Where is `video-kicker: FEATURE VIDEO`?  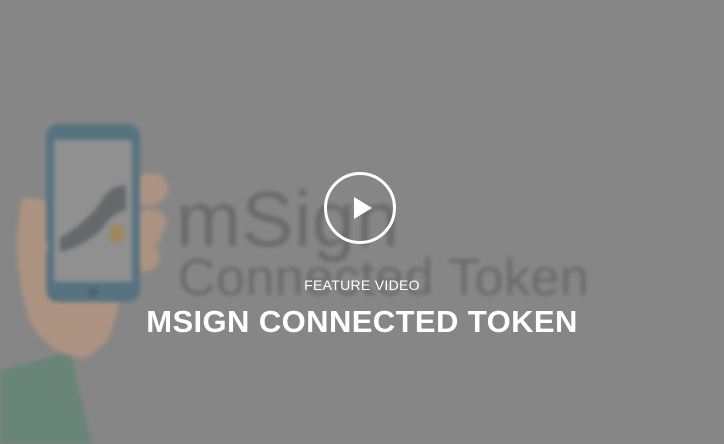 video-kicker: FEATURE VIDEO is located at coordinates (362, 285).